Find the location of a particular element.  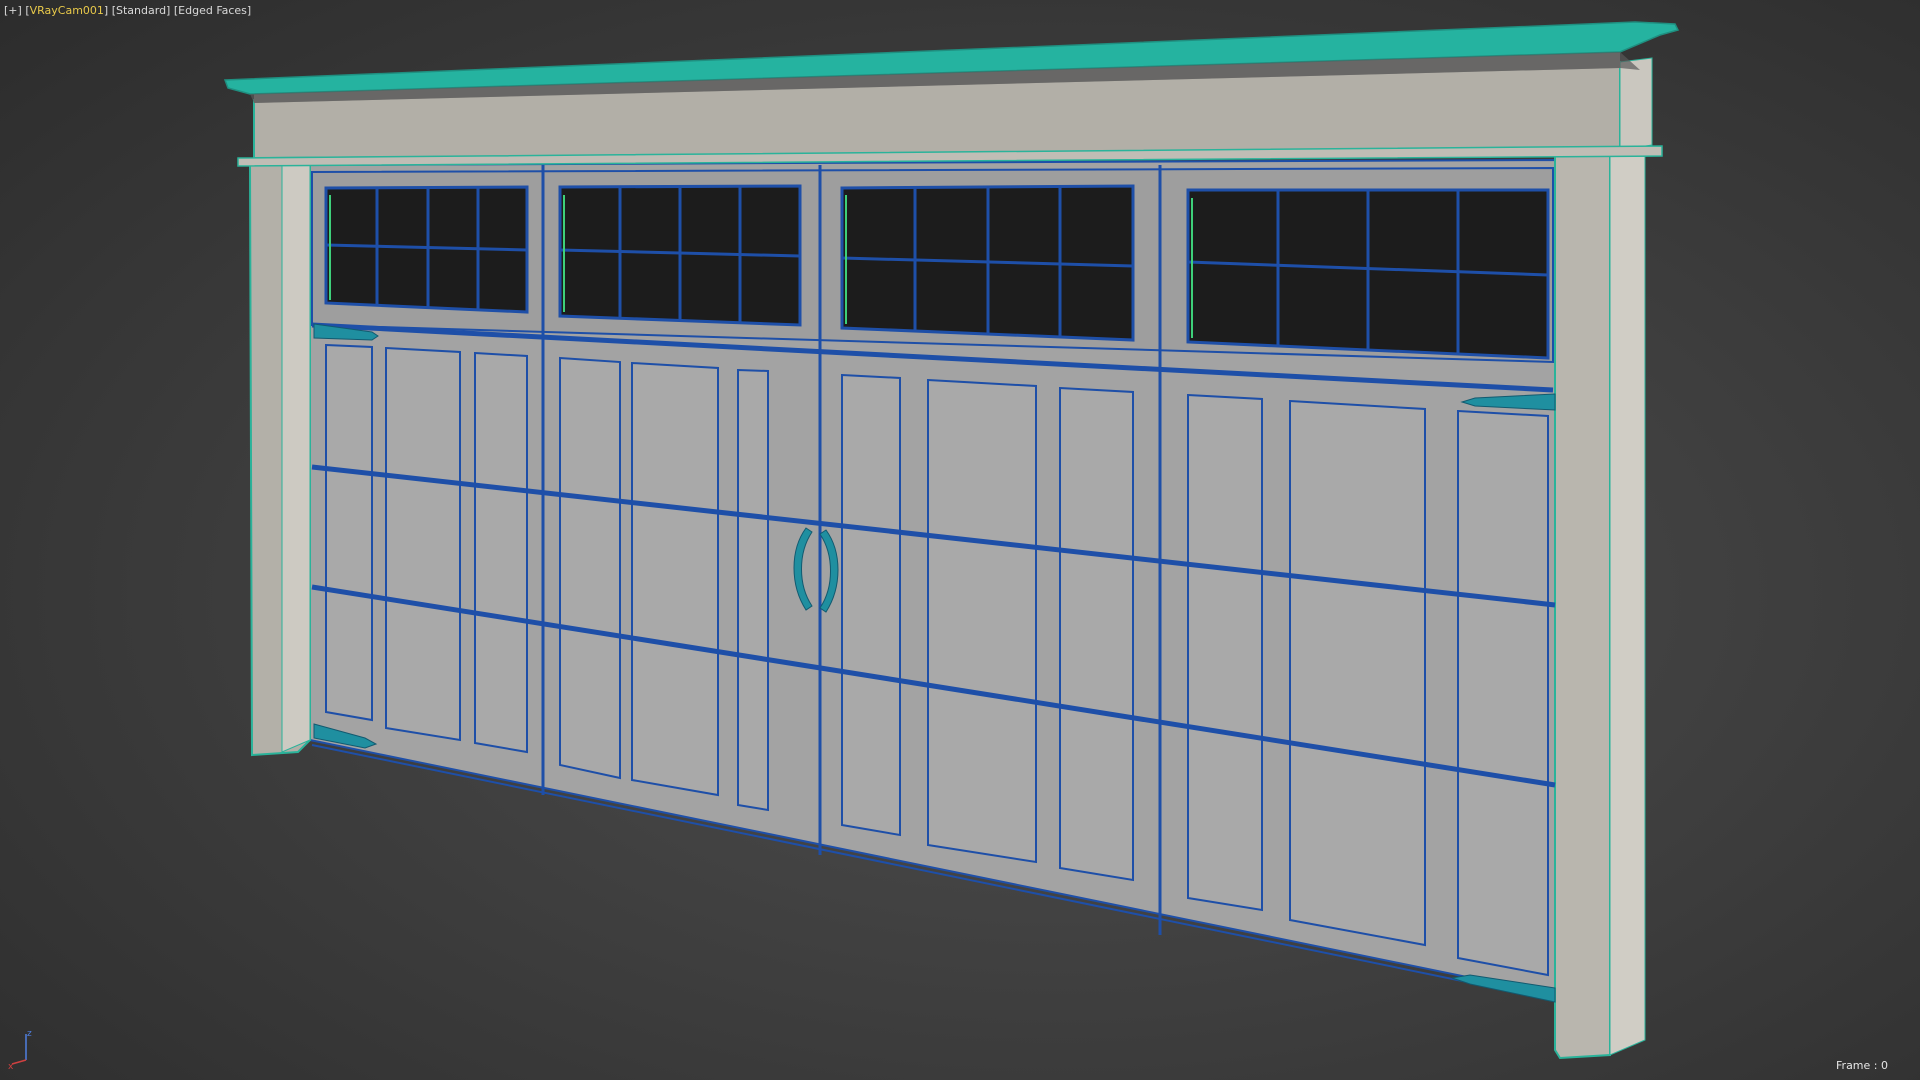

right-pilaster-side is located at coordinates (1627, 602).